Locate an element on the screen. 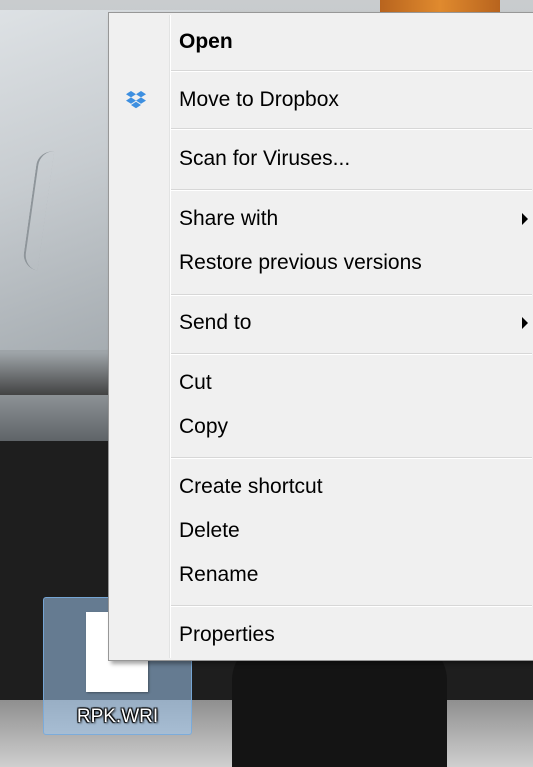 The height and width of the screenshot is (767, 533). menu-item-restore-previous-versions: Restore previous versions is located at coordinates (320, 263).